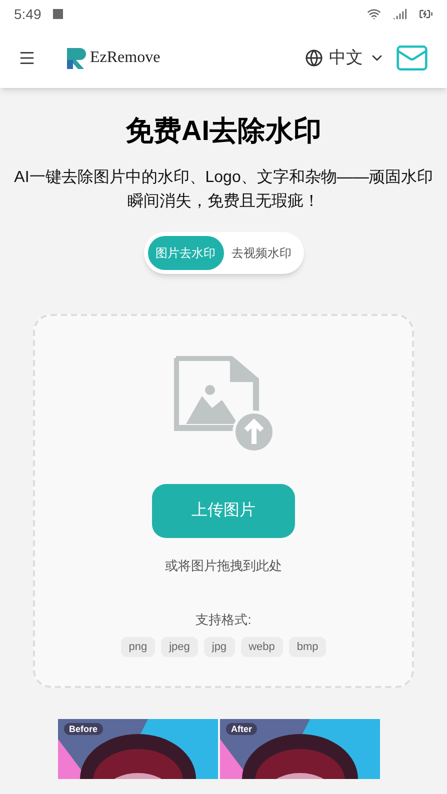 The height and width of the screenshot is (794, 447). What do you see at coordinates (242, 729) in the screenshot?
I see `photo-label: After` at bounding box center [242, 729].